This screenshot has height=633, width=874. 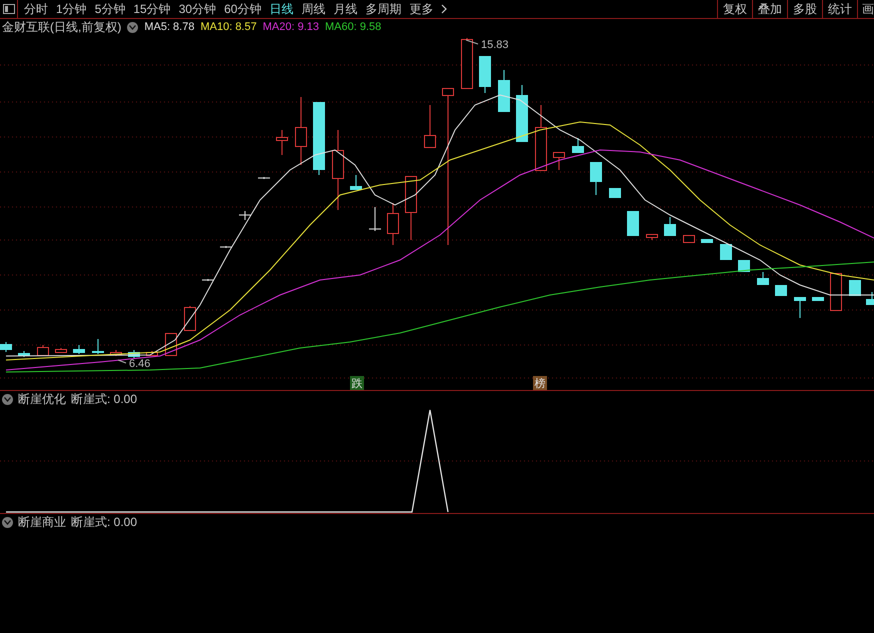 What do you see at coordinates (421, 9) in the screenshot?
I see `period-tab: 更多` at bounding box center [421, 9].